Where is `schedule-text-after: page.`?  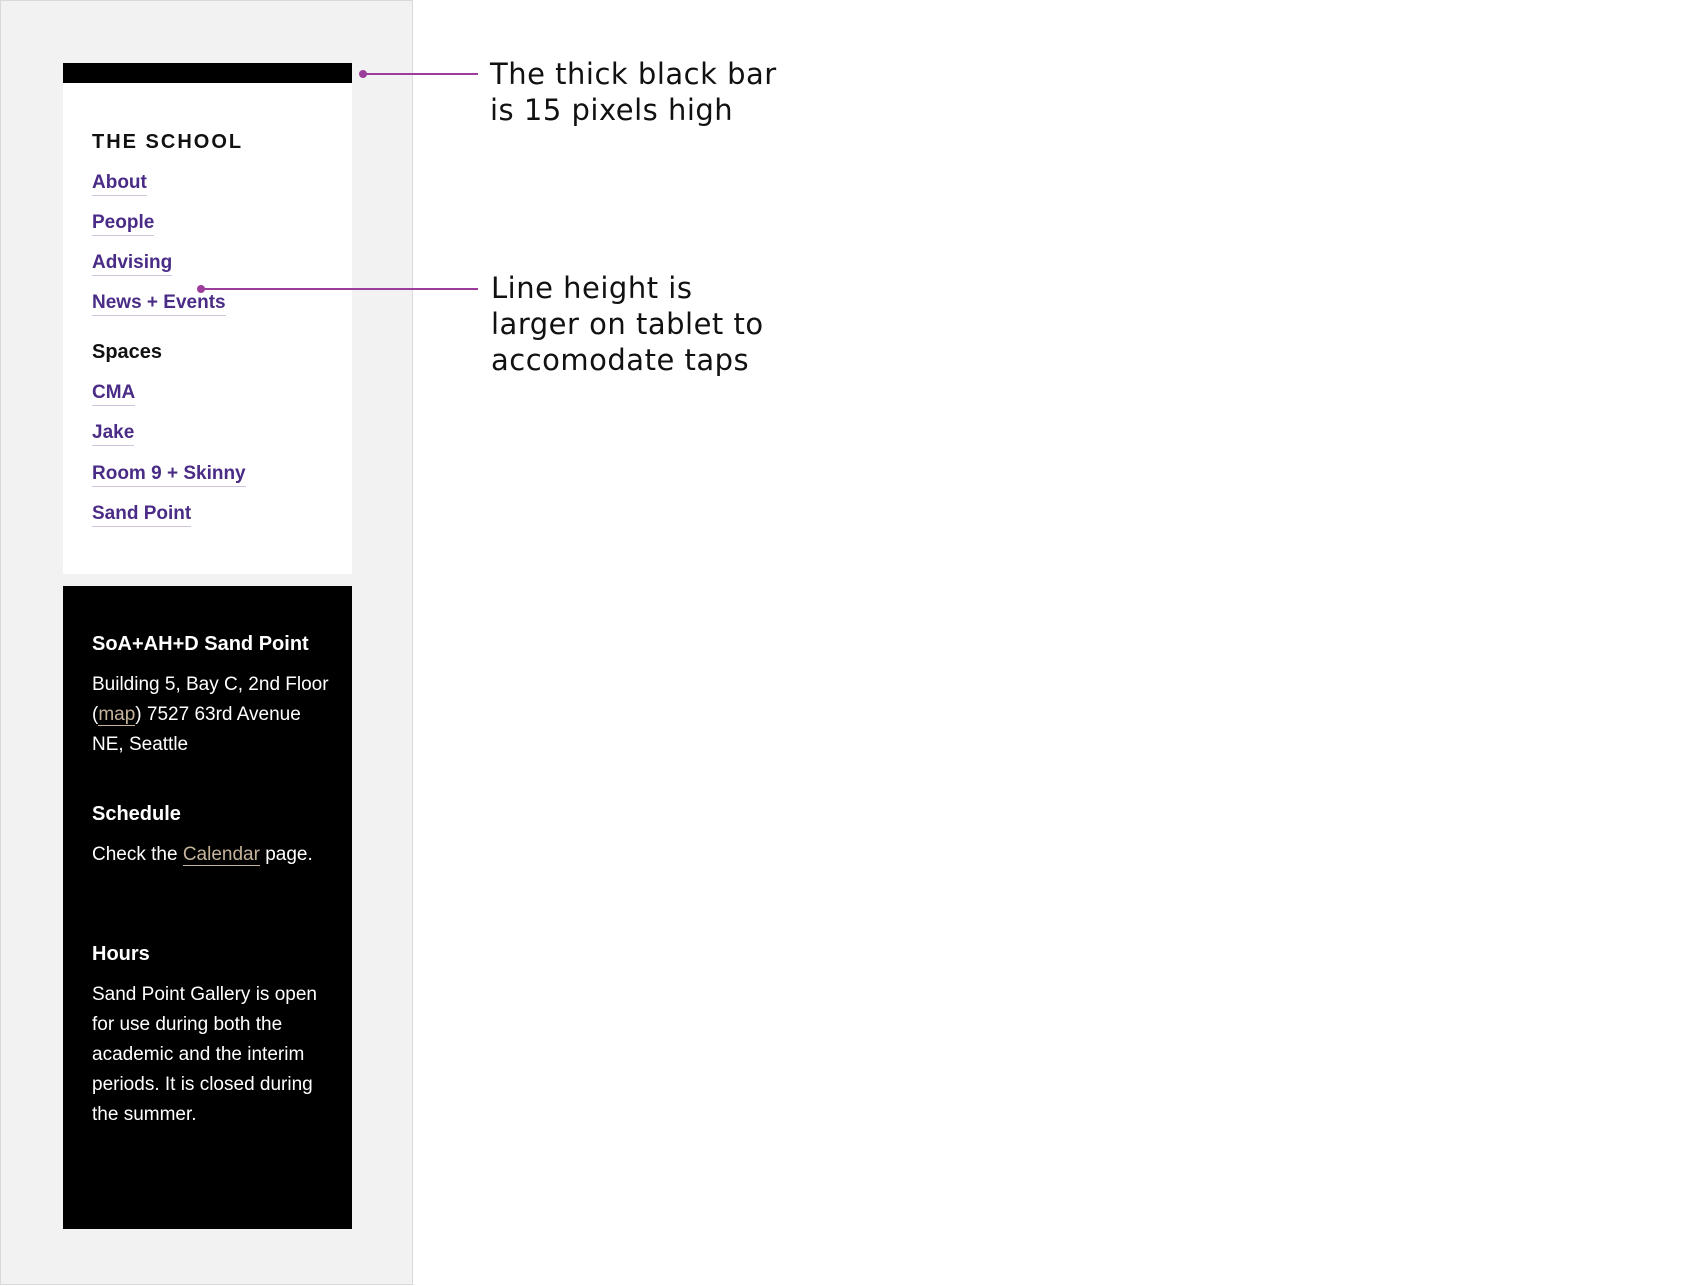
schedule-text-after: page. is located at coordinates (286, 854).